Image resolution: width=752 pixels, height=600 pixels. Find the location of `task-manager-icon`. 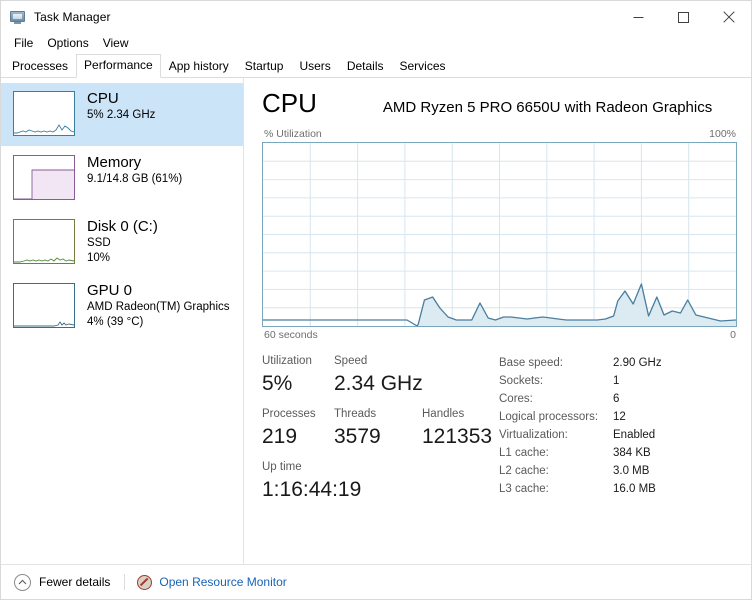

task-manager-icon is located at coordinates (18, 17).